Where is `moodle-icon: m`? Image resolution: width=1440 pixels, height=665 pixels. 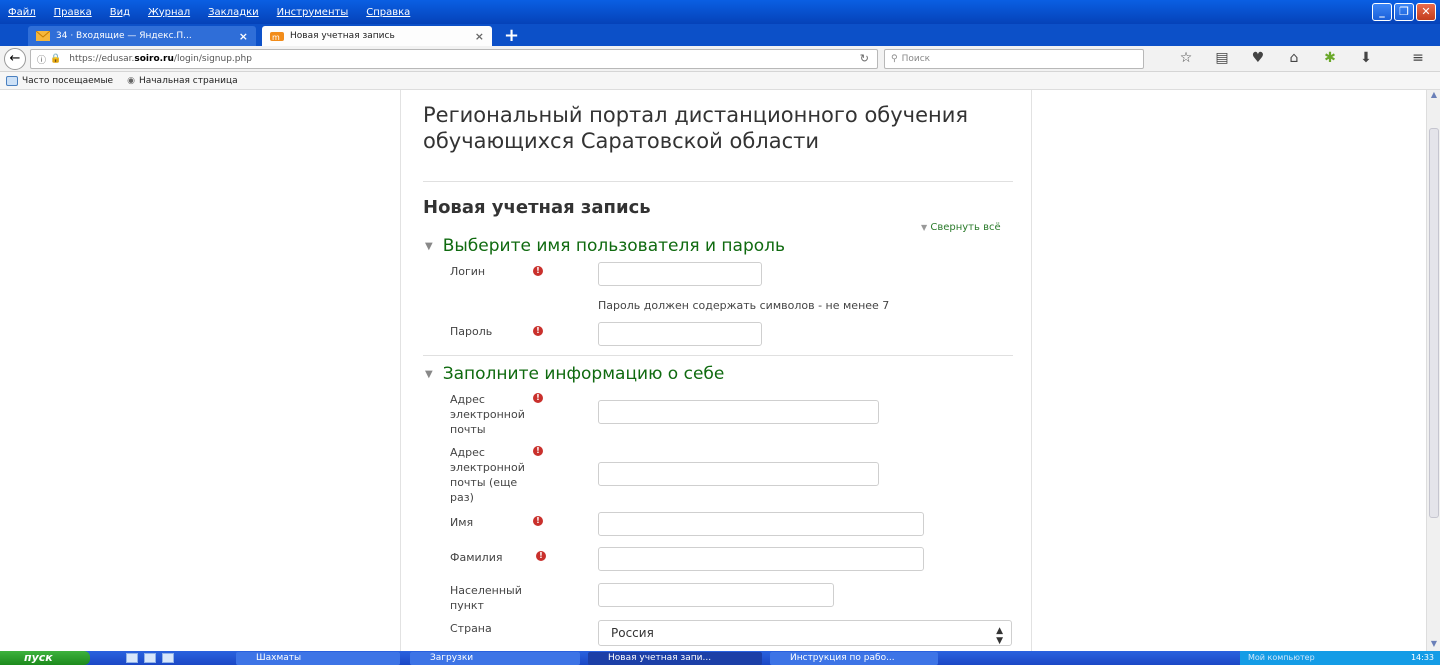 moodle-icon: m is located at coordinates (277, 36).